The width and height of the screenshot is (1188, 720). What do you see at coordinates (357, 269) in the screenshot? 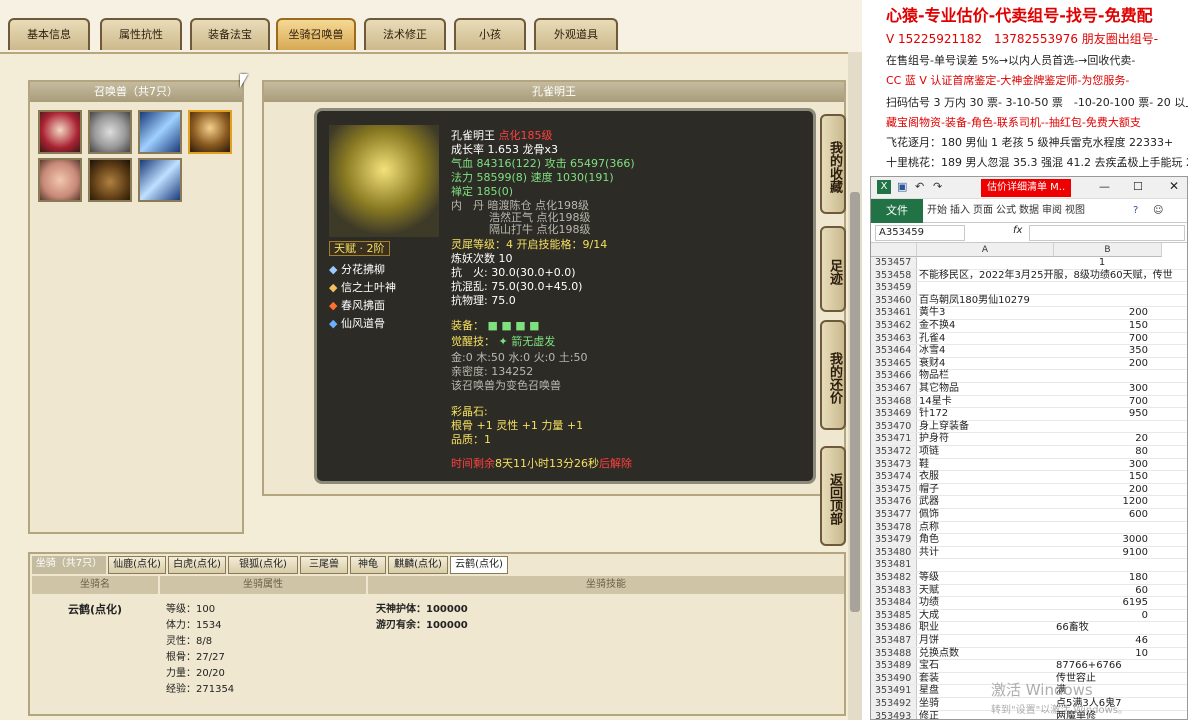
I see `skill-row-1: ◆ 分花拂柳` at bounding box center [357, 269].